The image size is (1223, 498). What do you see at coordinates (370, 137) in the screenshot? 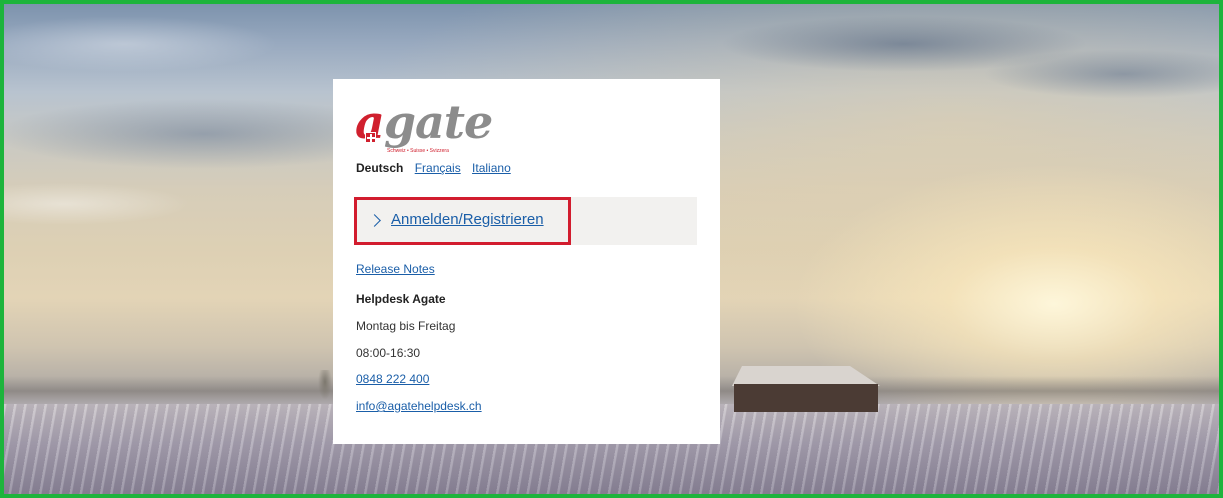
I see `swiss-cross-icon` at bounding box center [370, 137].